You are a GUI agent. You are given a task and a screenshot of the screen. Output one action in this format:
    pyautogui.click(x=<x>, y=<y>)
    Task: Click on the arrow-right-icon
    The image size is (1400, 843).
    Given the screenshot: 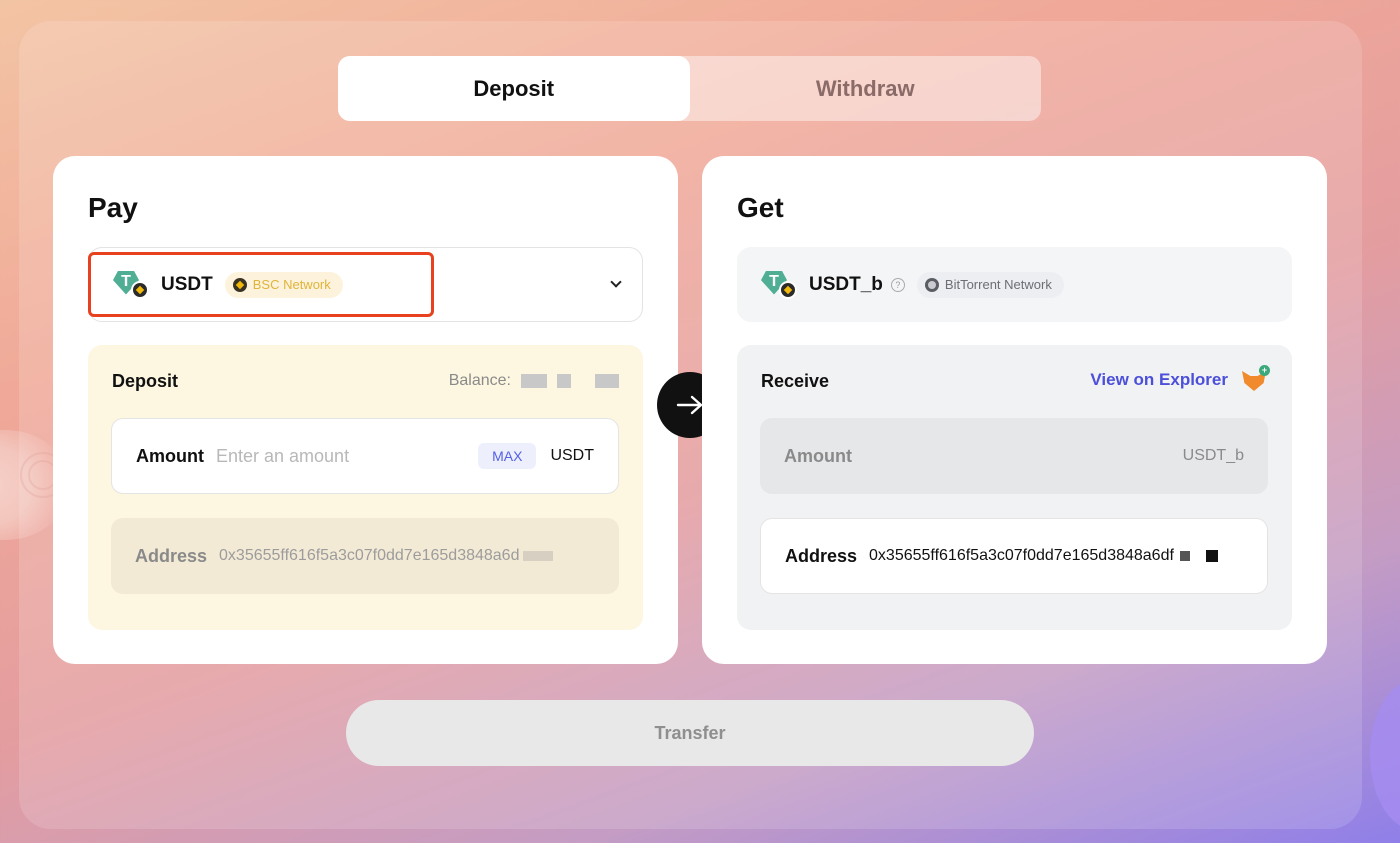 What is the action you would take?
    pyautogui.click(x=689, y=405)
    